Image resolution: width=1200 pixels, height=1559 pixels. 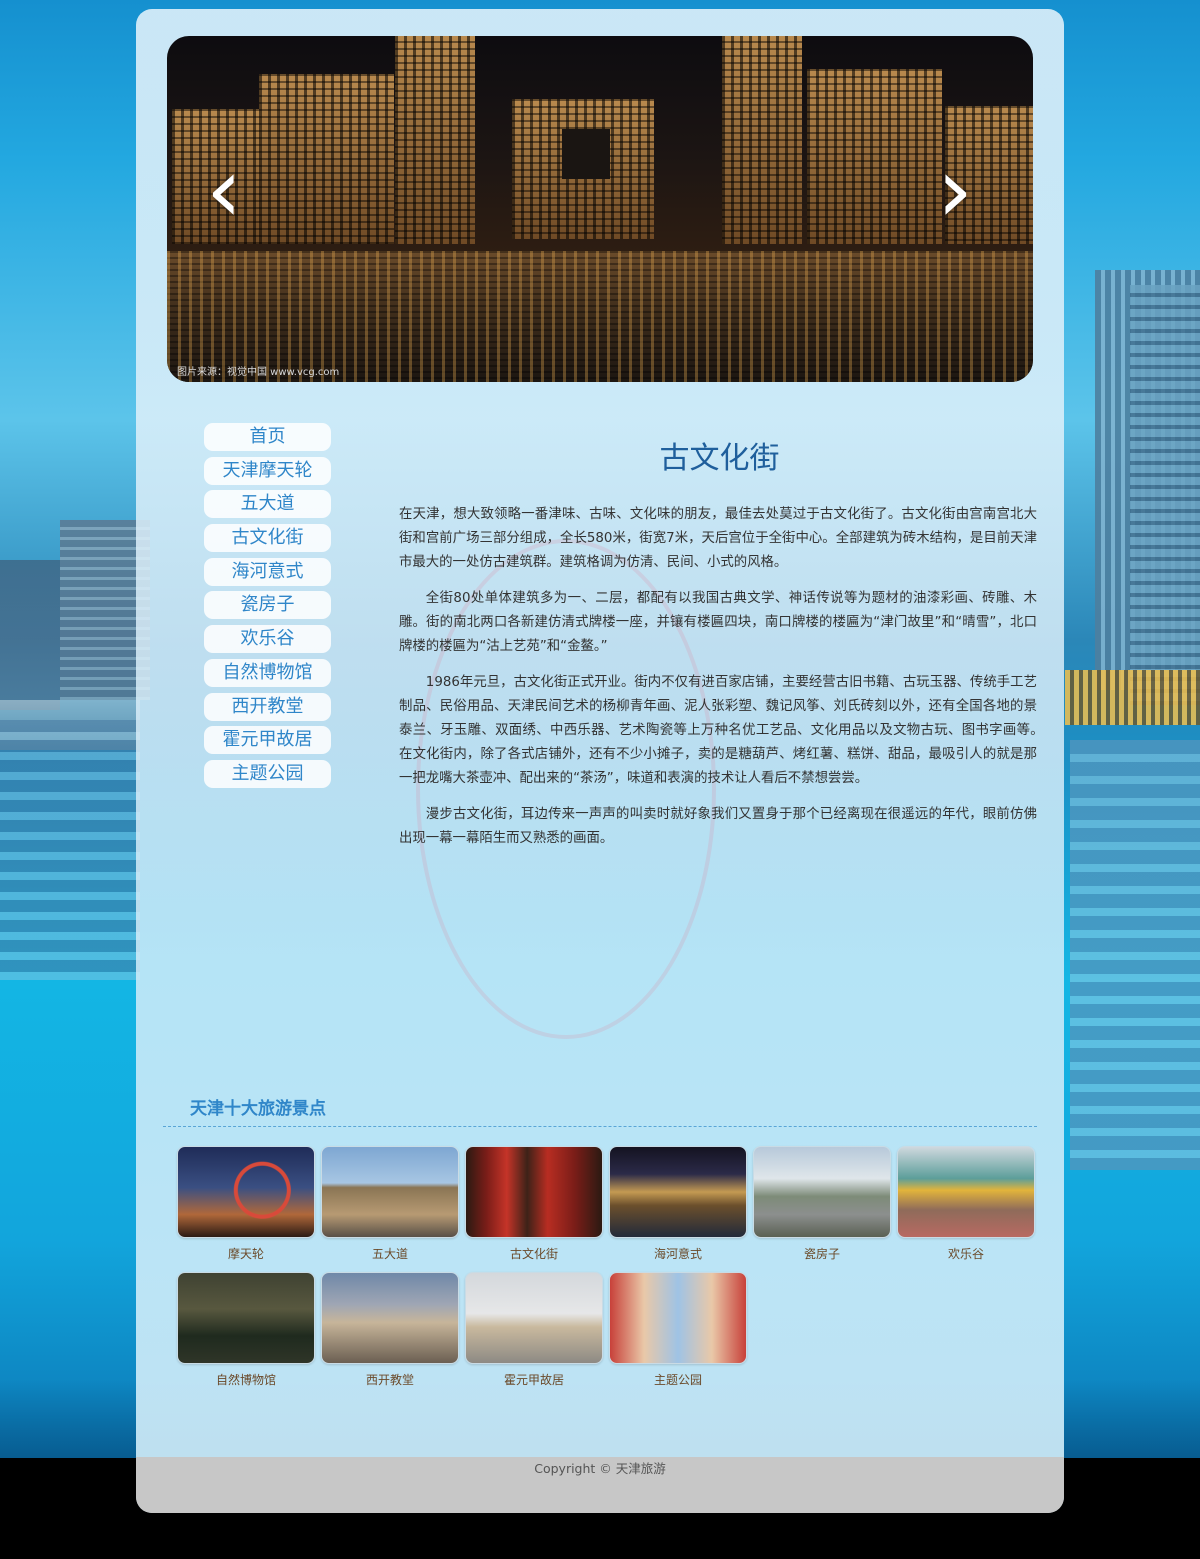 What do you see at coordinates (822, 1253) in the screenshot?
I see `gallery-card-label: 瓷房子` at bounding box center [822, 1253].